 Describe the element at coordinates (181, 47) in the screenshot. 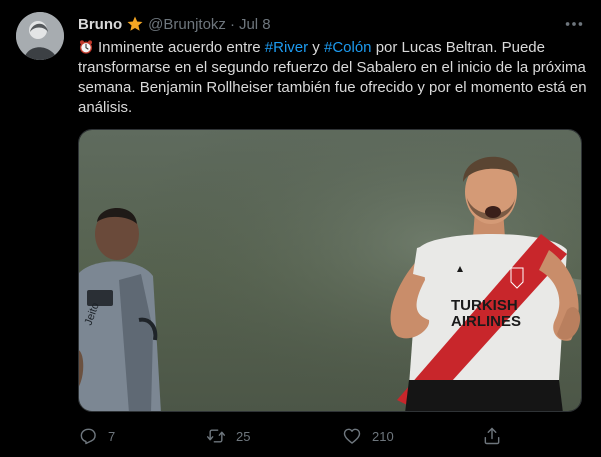

I see `tweet-text-part-1: Inminente acuerdo entre` at that location.